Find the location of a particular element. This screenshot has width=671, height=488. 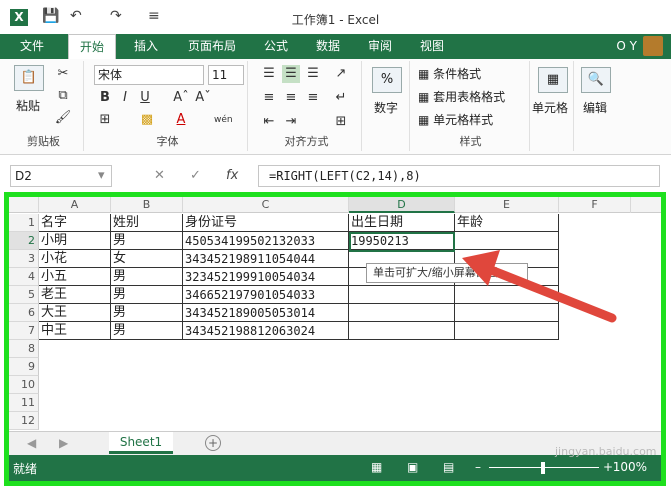

zoom-in-icon: + is located at coordinates (608, 467).